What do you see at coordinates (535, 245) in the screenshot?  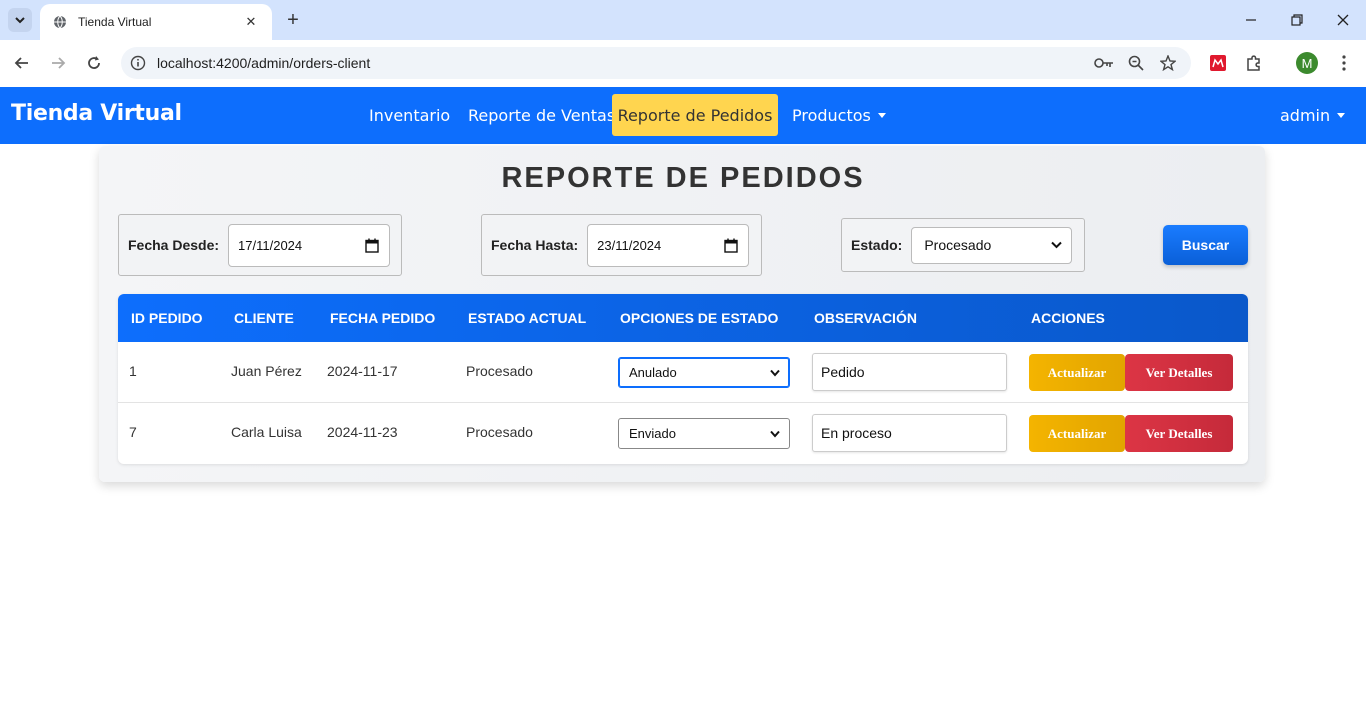 I see `fecha-hasta-label: Fecha Hasta:` at bounding box center [535, 245].